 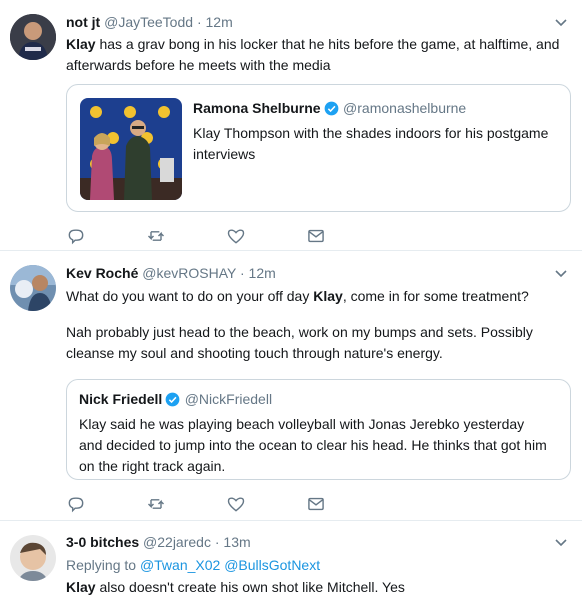 What do you see at coordinates (272, 565) in the screenshot?
I see `reply-mention: @BullsGotNext` at bounding box center [272, 565].